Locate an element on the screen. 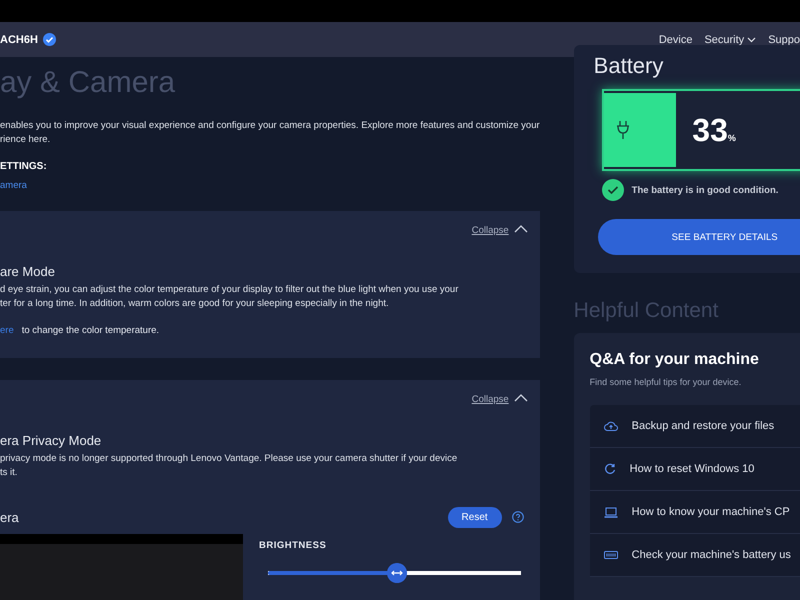 Image resolution: width=800 pixels, height=600 pixels. qa-subtitle: Find some helpful tips for your device. is located at coordinates (666, 382).